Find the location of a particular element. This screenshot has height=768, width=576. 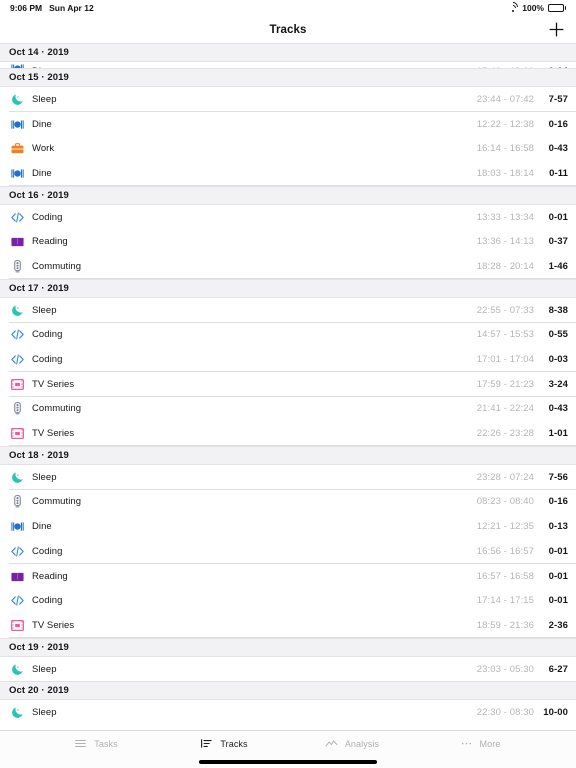

track-row: Coding 16:56 - 16:57 0-01 is located at coordinates (288, 551).